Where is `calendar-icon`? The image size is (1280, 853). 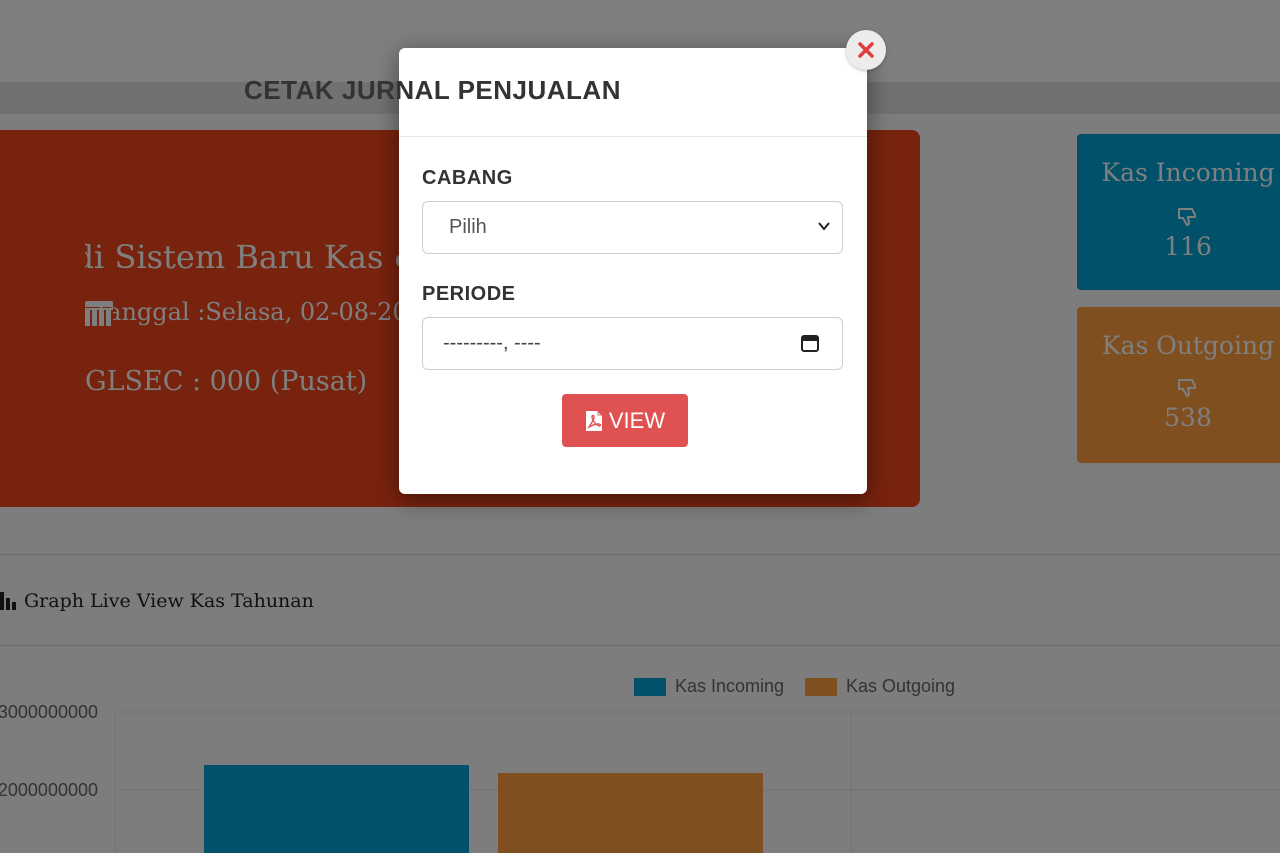 calendar-icon is located at coordinates (810, 343).